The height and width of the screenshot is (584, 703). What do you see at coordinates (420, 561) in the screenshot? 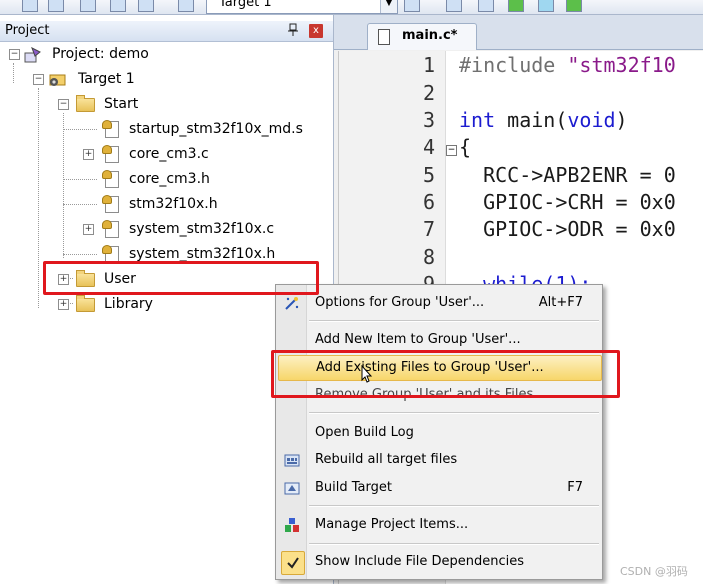
I see `menu-label: Show Include File Dependencies` at bounding box center [420, 561].